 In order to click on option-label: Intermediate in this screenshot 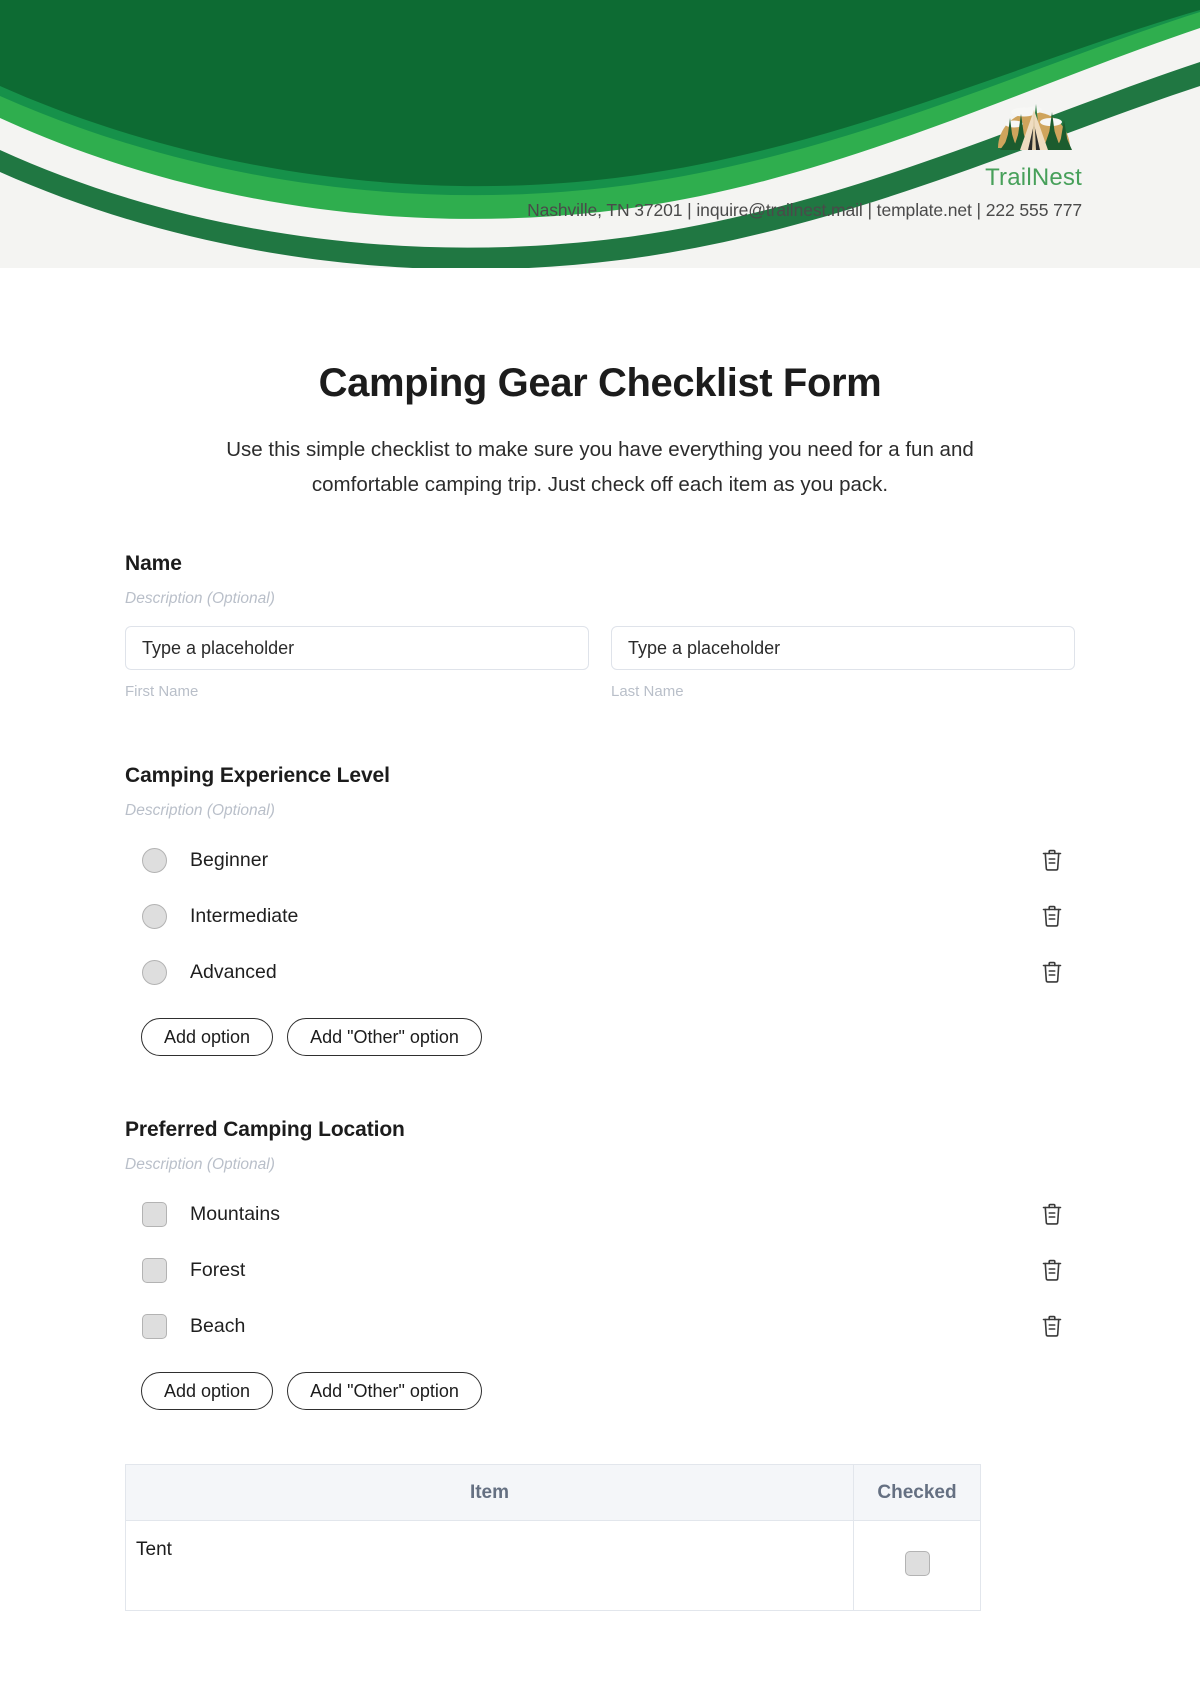, I will do `click(244, 915)`.